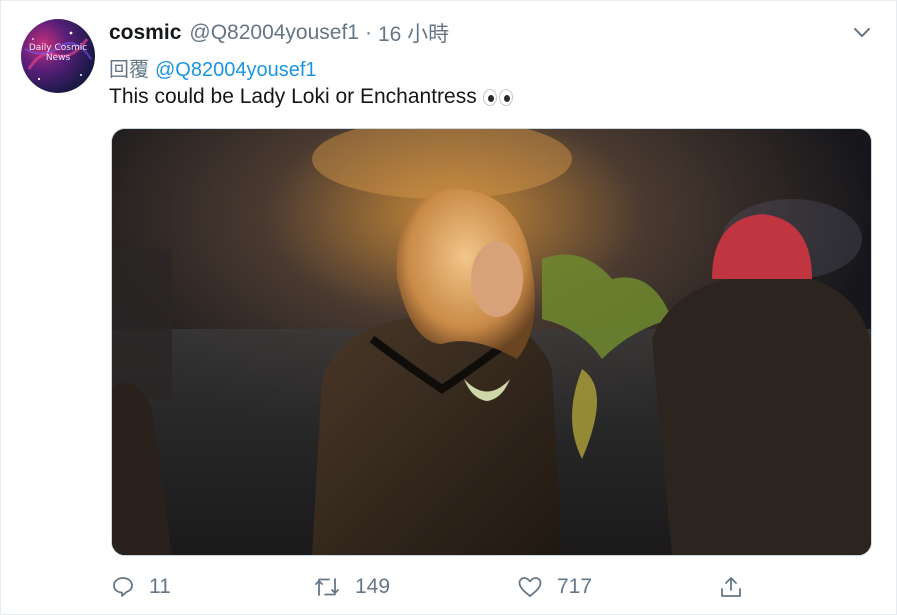 Image resolution: width=897 pixels, height=615 pixels. What do you see at coordinates (575, 586) in the screenshot?
I see `like-count: 717` at bounding box center [575, 586].